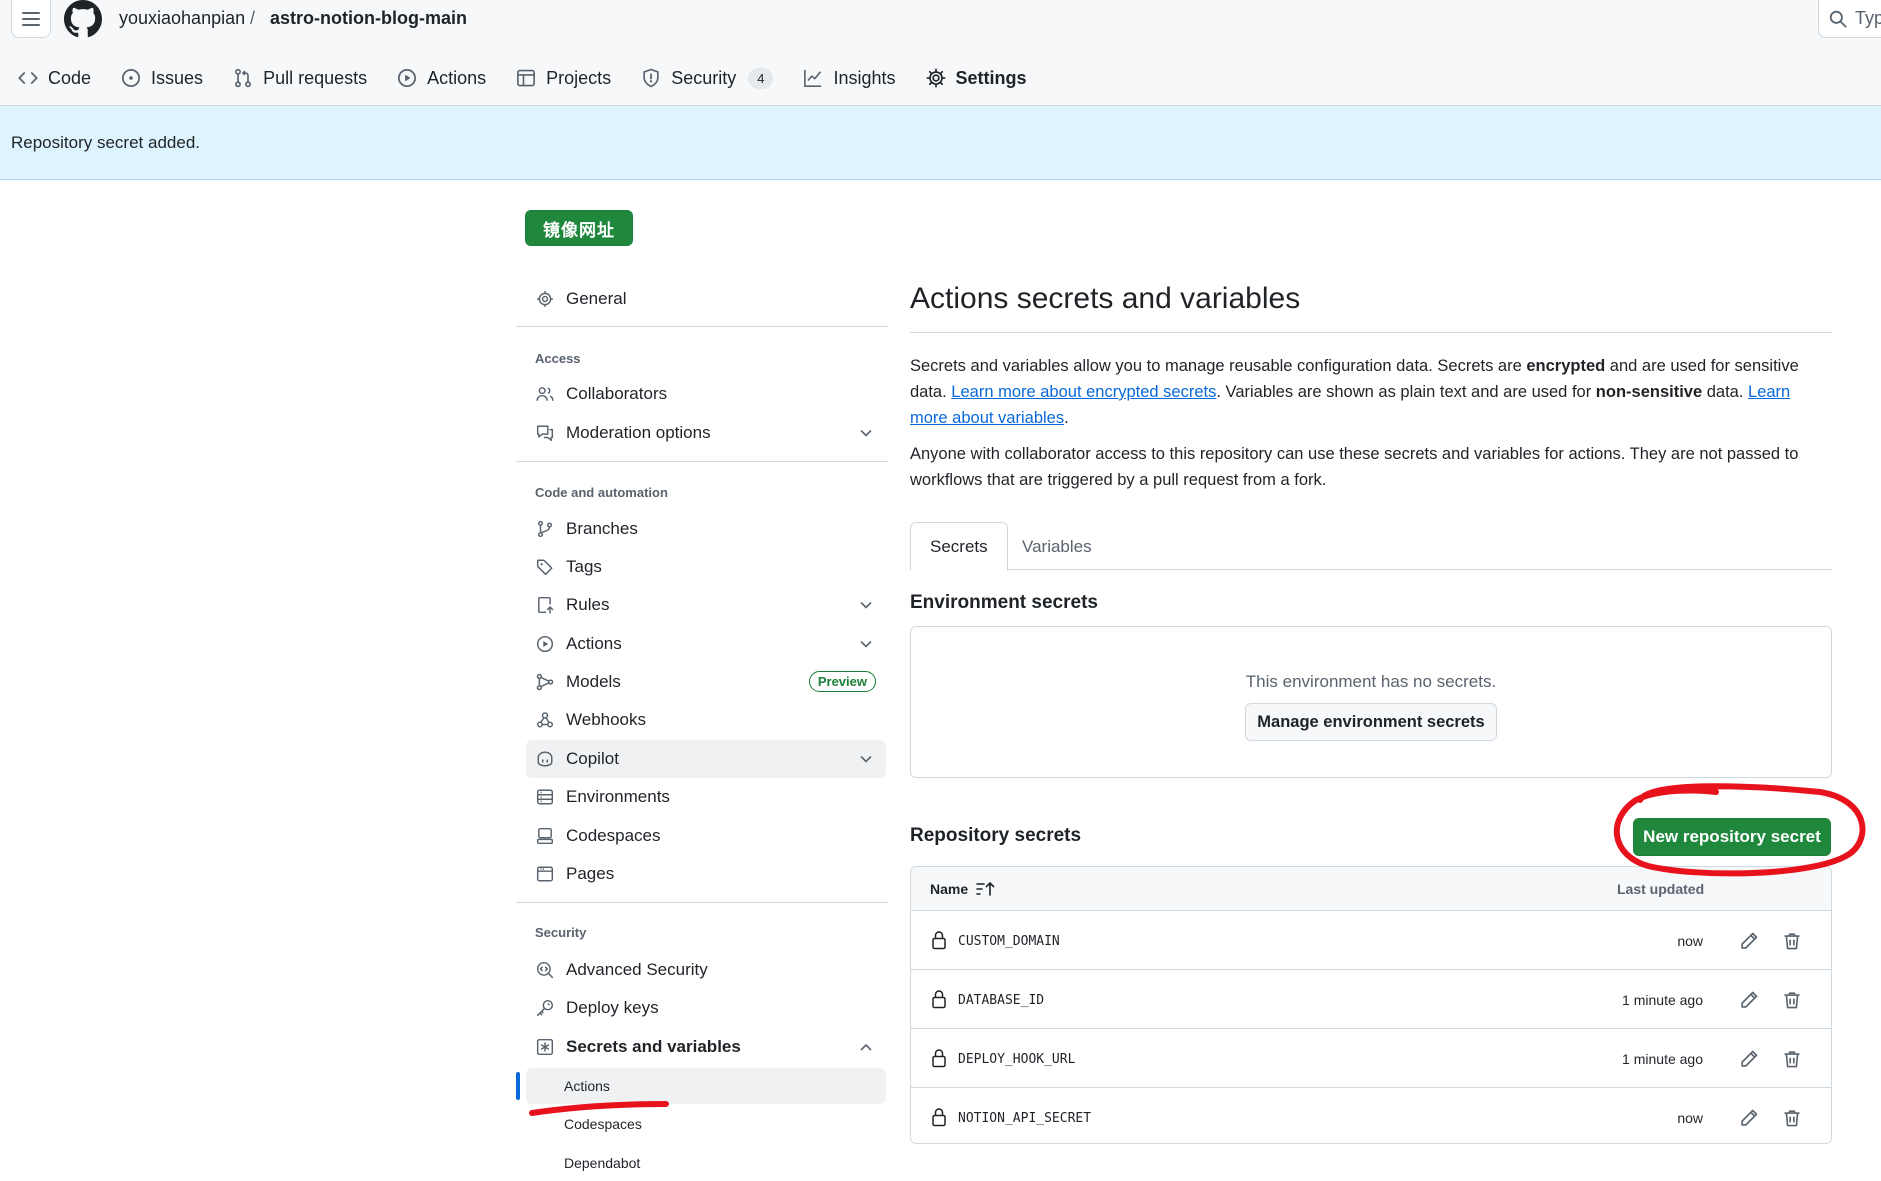 This screenshot has height=1181, width=1881. I want to click on tab-issues: Issues, so click(162, 78).